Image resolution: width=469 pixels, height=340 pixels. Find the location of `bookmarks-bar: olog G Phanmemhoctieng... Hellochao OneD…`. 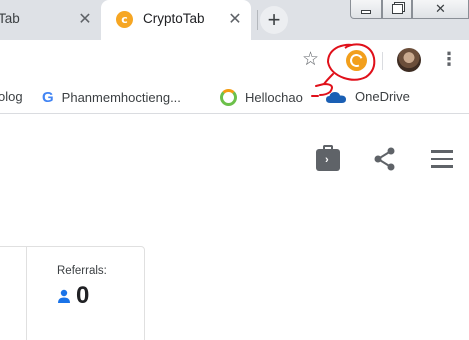

bookmarks-bar: olog G Phanmemhoctieng... Hellochao OneD… is located at coordinates (234, 97).